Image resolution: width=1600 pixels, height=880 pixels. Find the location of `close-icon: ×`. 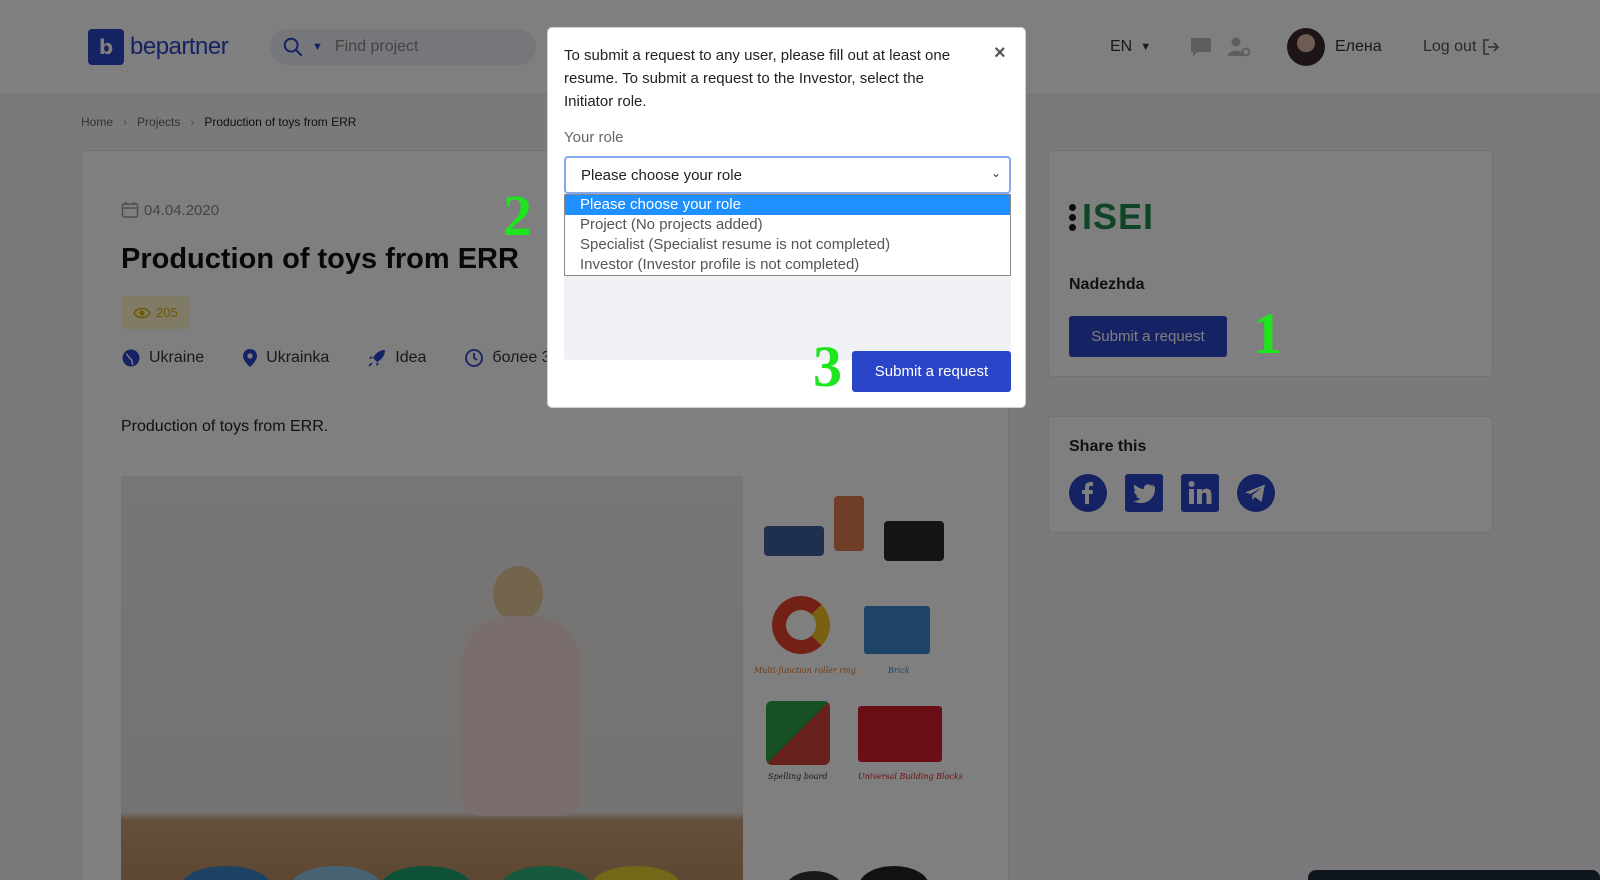

close-icon: × is located at coordinates (1000, 53).